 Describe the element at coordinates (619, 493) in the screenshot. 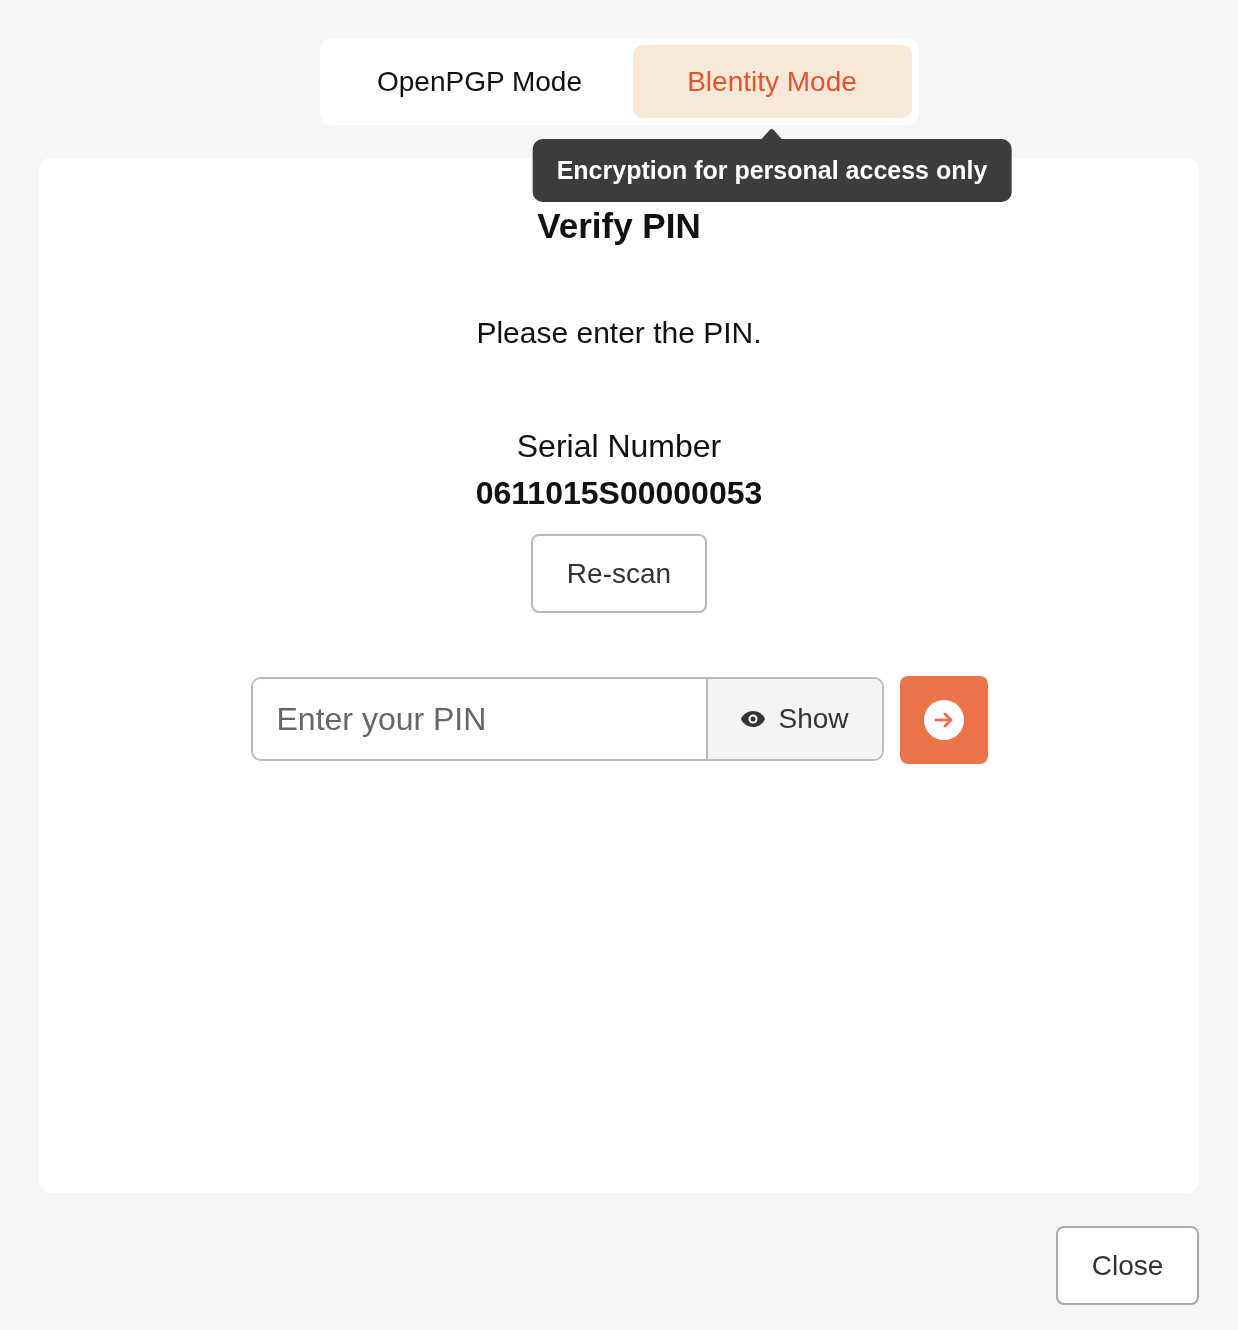

I see `serial-value: 0611015S00000053` at that location.